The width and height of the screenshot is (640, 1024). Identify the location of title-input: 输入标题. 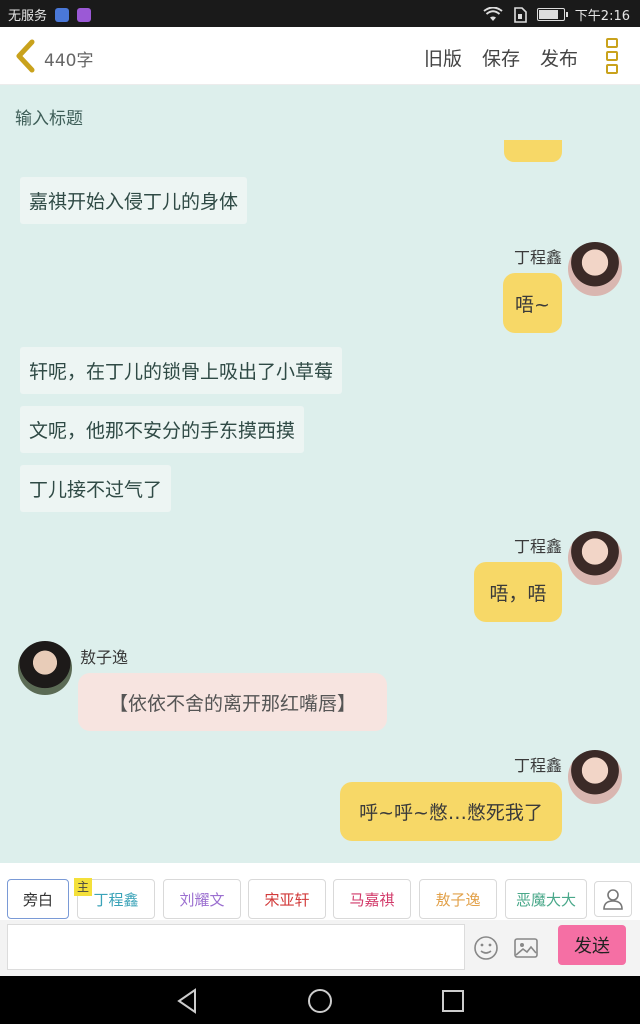
(49, 116).